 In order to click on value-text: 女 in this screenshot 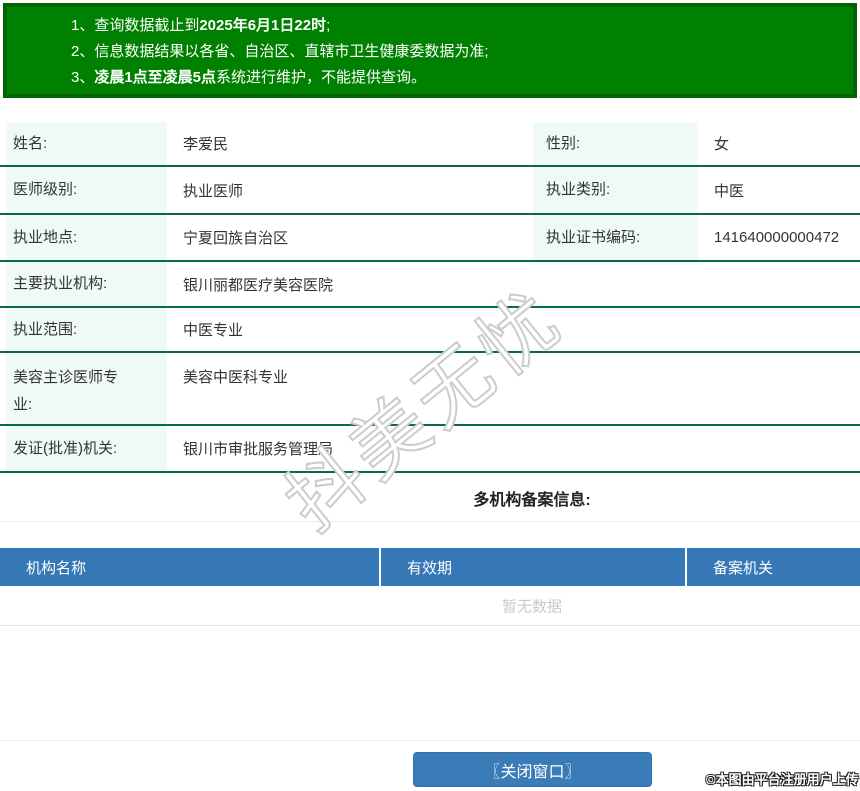, I will do `click(722, 144)`.